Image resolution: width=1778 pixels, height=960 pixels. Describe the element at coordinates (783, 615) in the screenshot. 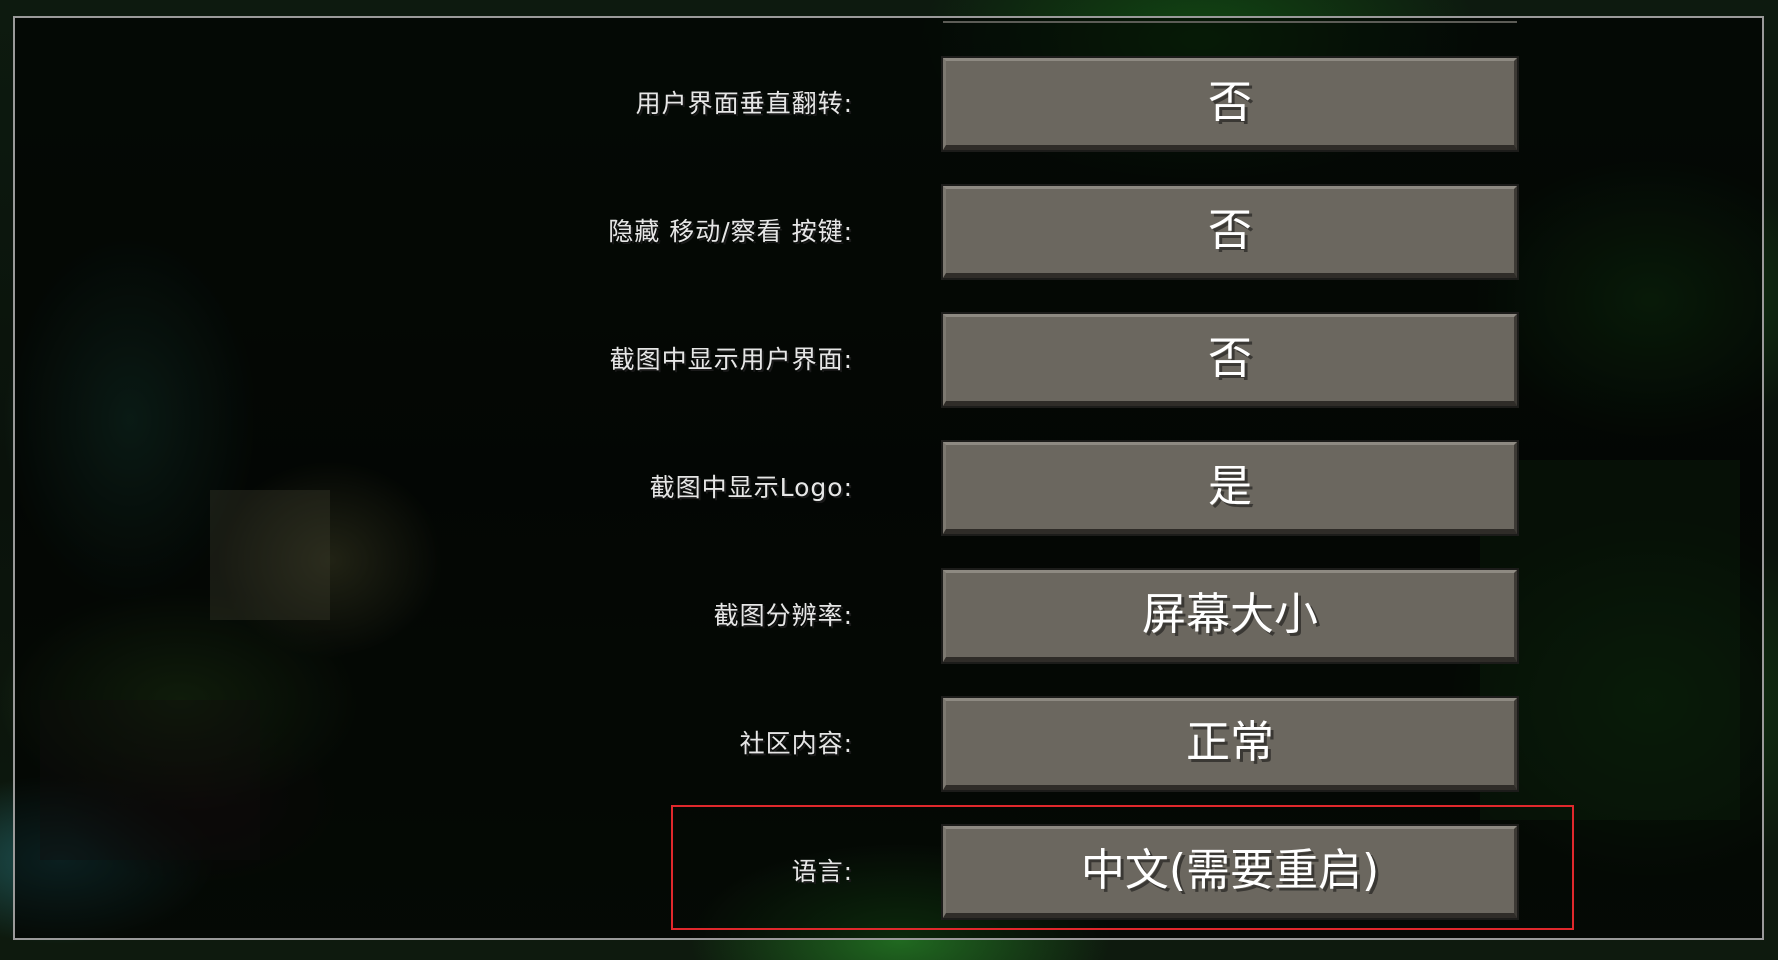

I see `setting-label: 截图分辨率:` at that location.